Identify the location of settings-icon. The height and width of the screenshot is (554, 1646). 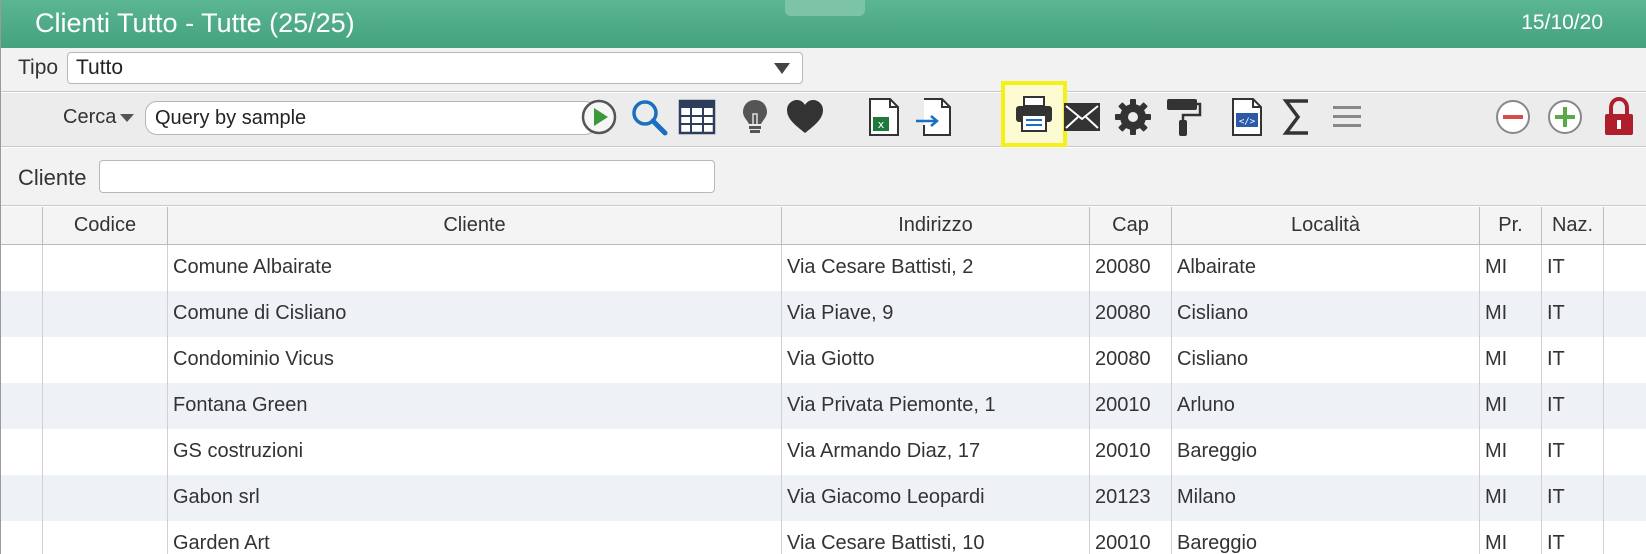
(1133, 117).